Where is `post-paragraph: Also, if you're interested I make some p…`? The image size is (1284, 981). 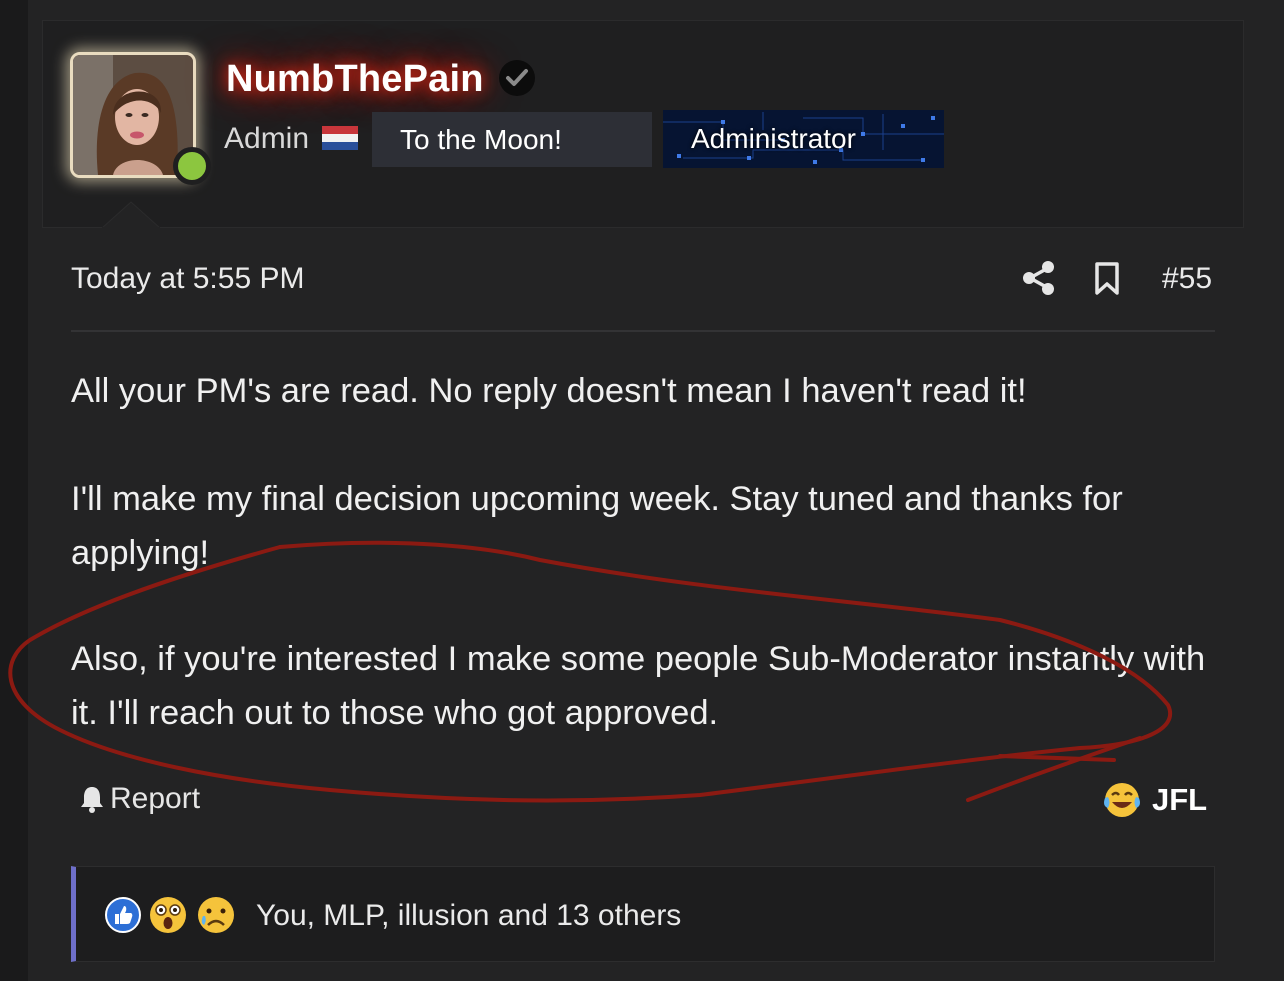
post-paragraph: Also, if you're interested I make some p… is located at coordinates (638, 686).